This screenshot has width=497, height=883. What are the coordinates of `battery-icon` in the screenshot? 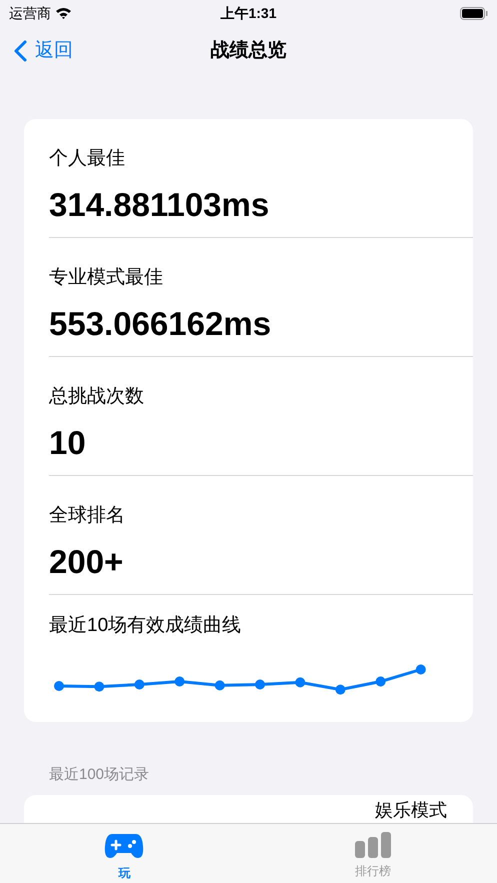 It's located at (474, 13).